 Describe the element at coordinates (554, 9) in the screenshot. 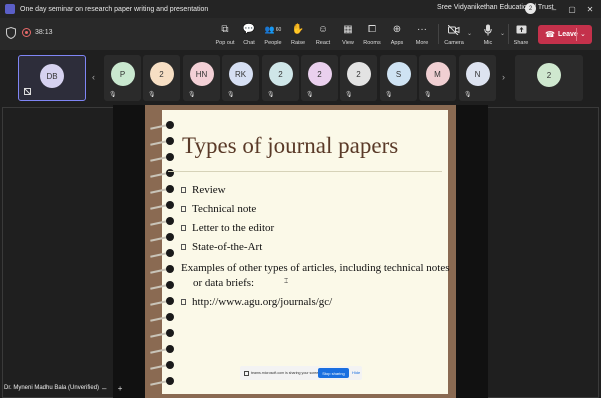

I see `minimize-button: –` at that location.